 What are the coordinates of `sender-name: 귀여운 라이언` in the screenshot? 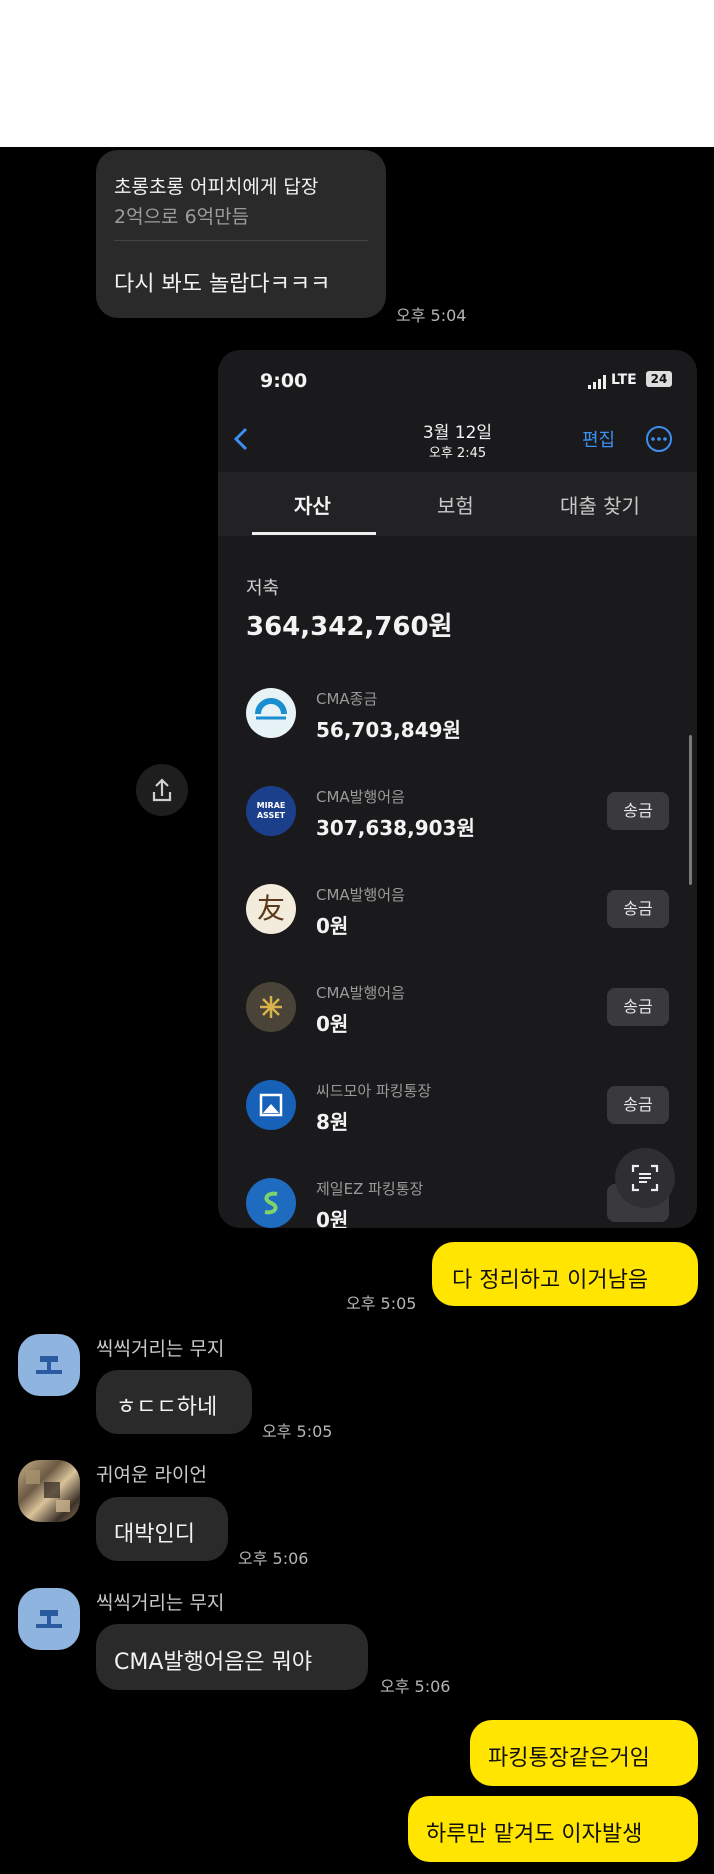 It's located at (151, 1475).